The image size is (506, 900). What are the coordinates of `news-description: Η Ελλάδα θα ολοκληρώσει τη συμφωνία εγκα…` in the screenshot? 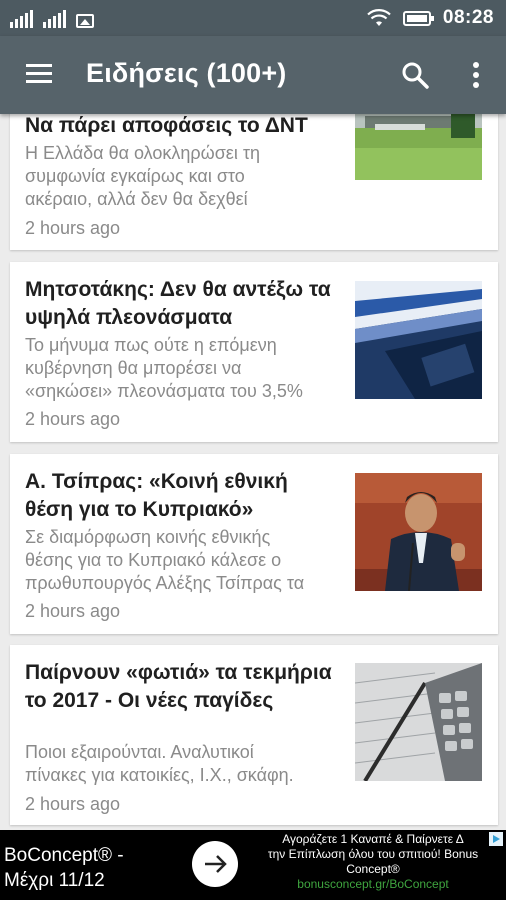 It's located at (142, 176).